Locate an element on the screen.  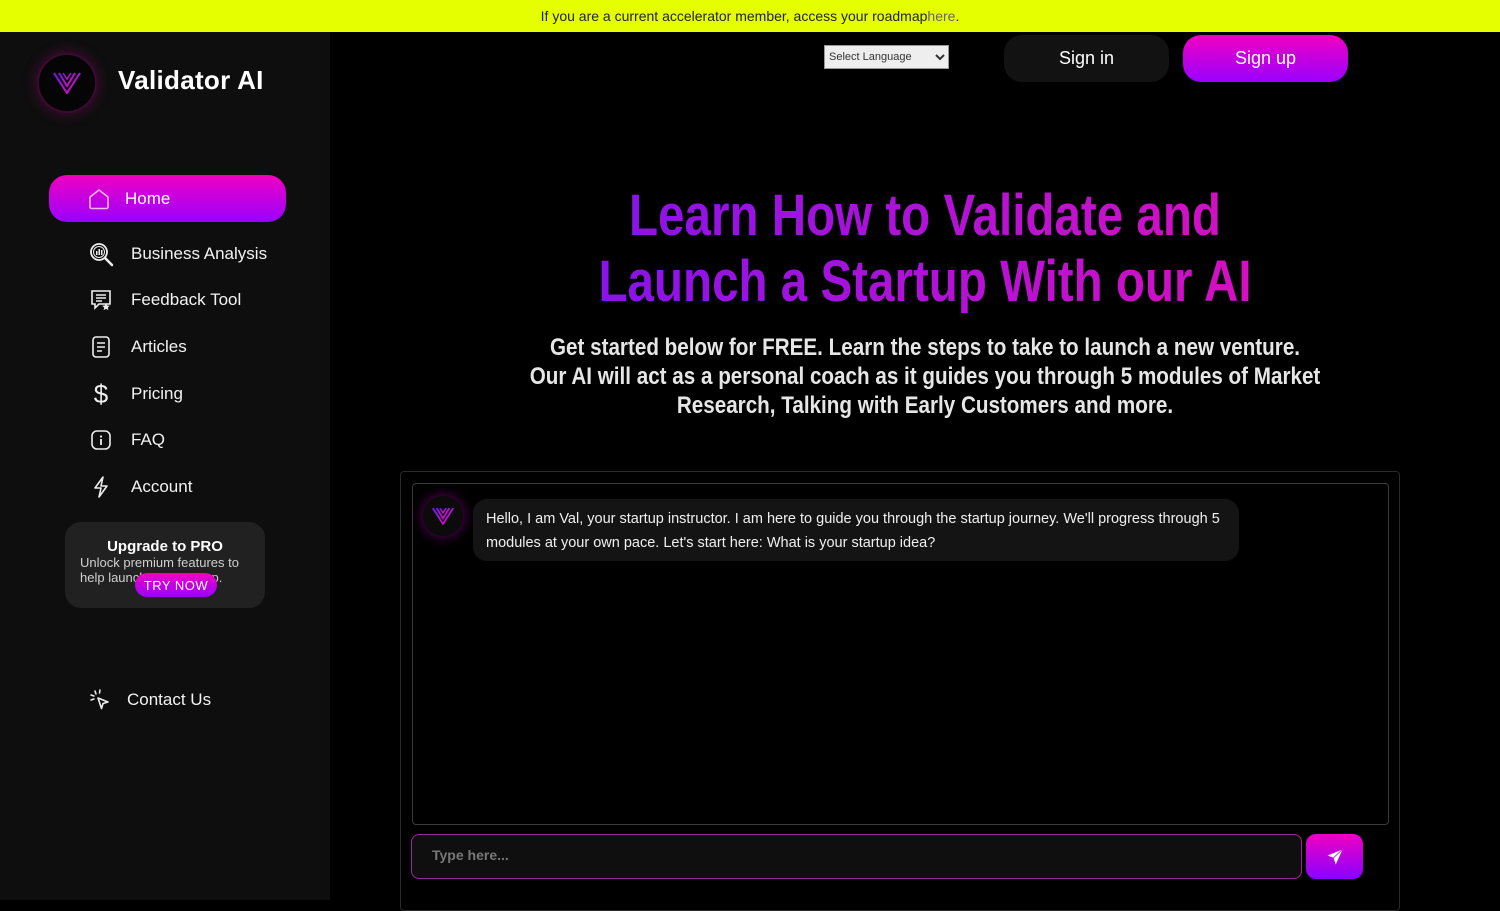
brand-logo is located at coordinates (67, 83).